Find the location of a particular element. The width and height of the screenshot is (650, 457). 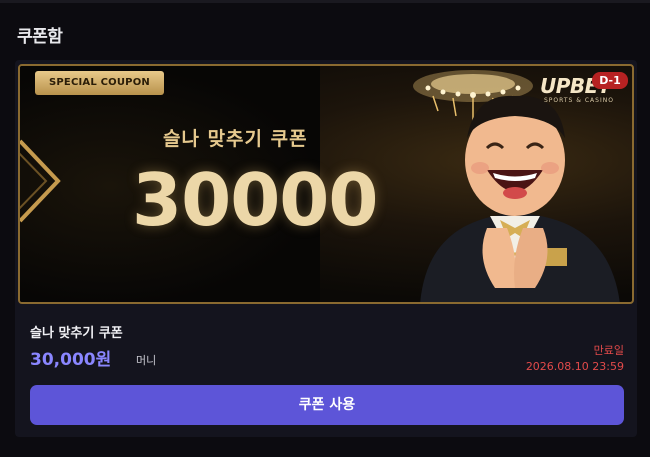

expire-label: 만료일 is located at coordinates (608, 350).